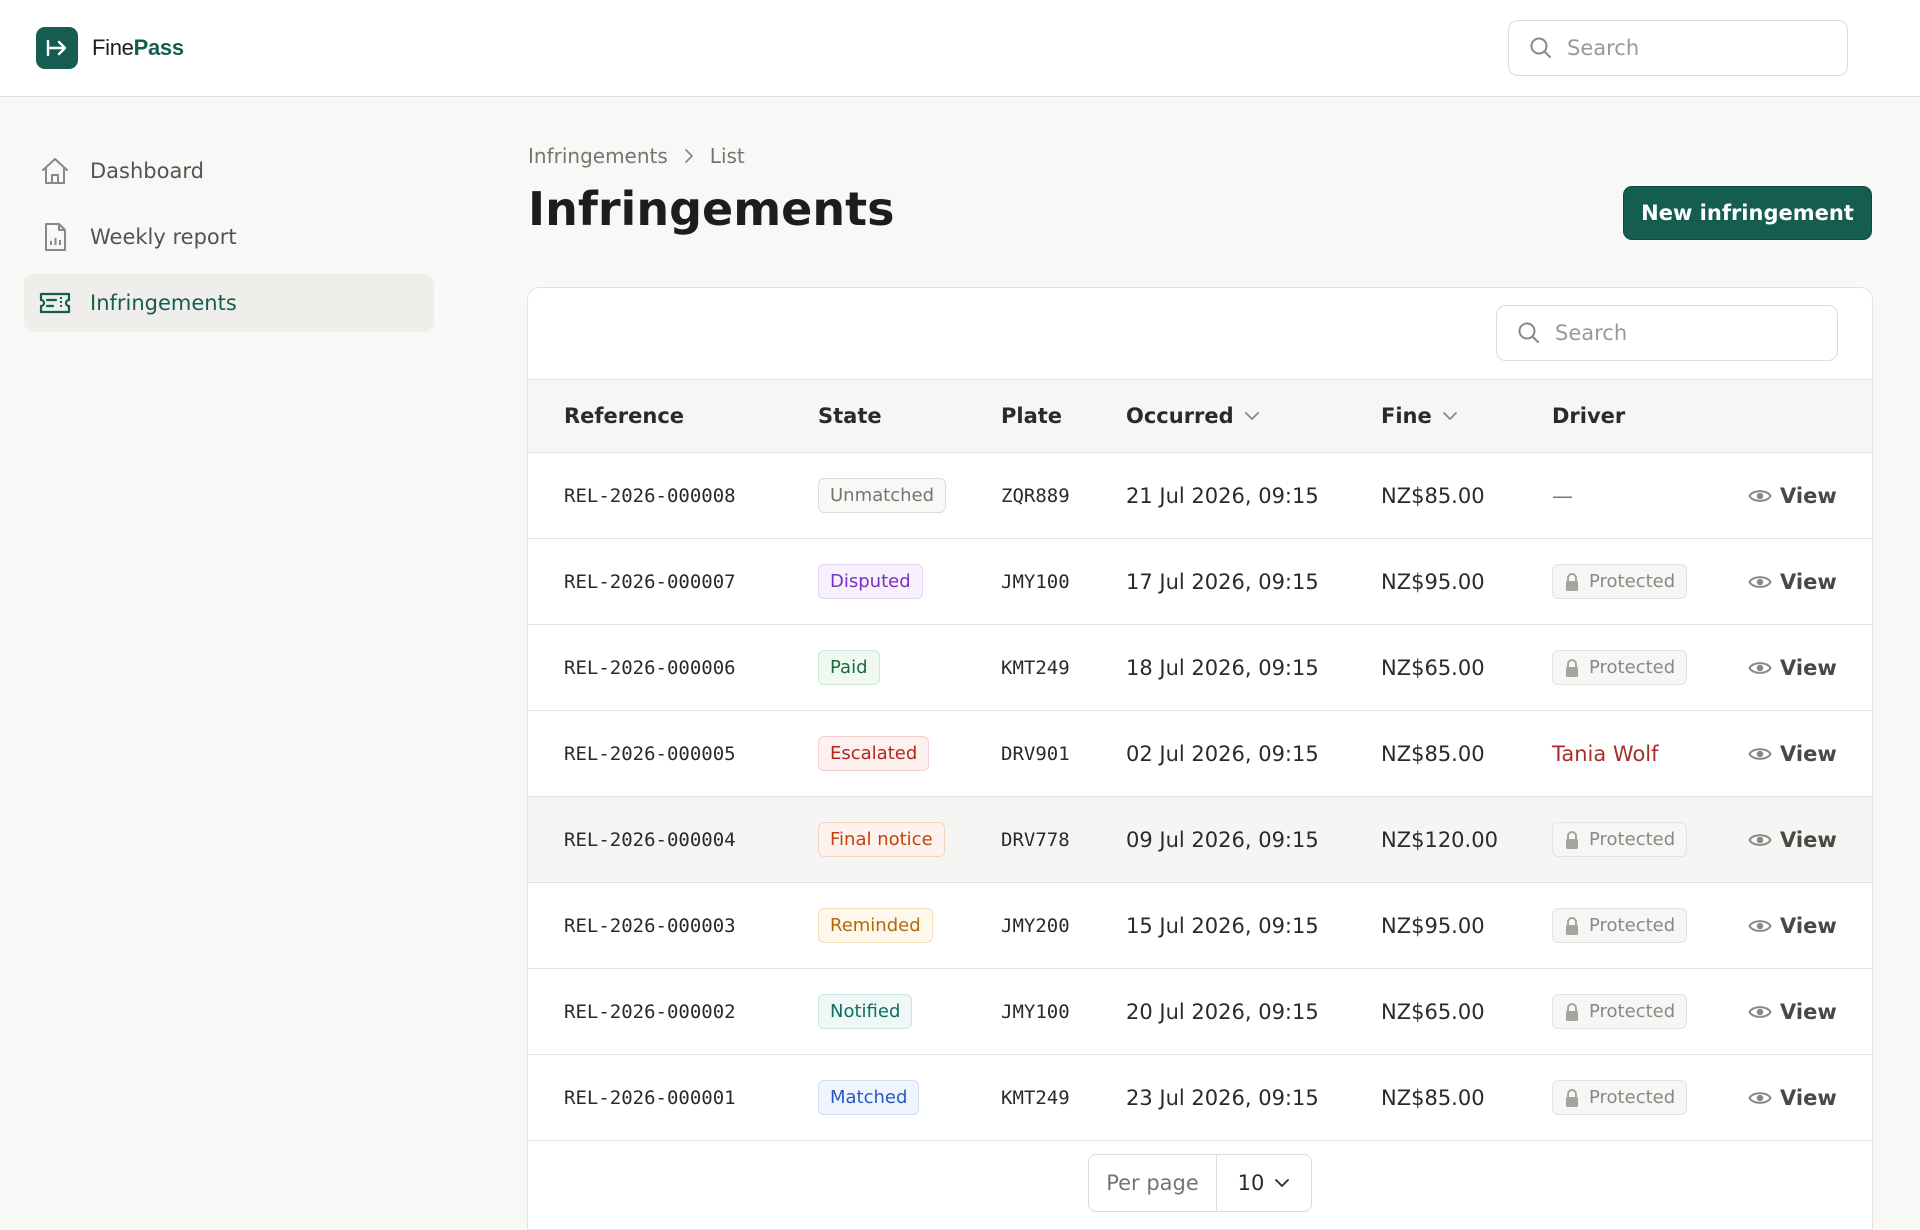  I want to click on arrow-logo-icon, so click(57, 48).